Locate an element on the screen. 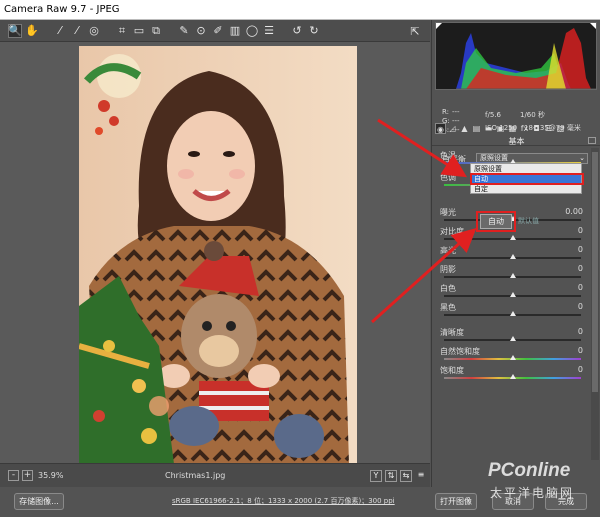  rotate-cw-icon: ↻ is located at coordinates (314, 31).